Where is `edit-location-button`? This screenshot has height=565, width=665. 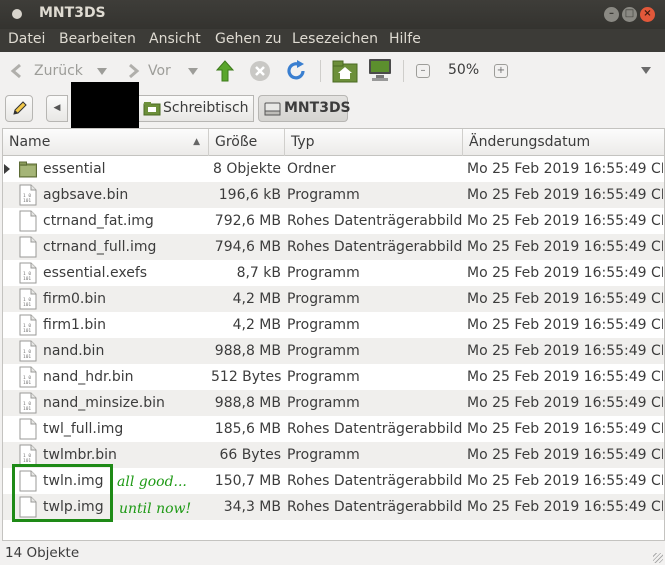 edit-location-button is located at coordinates (19, 108).